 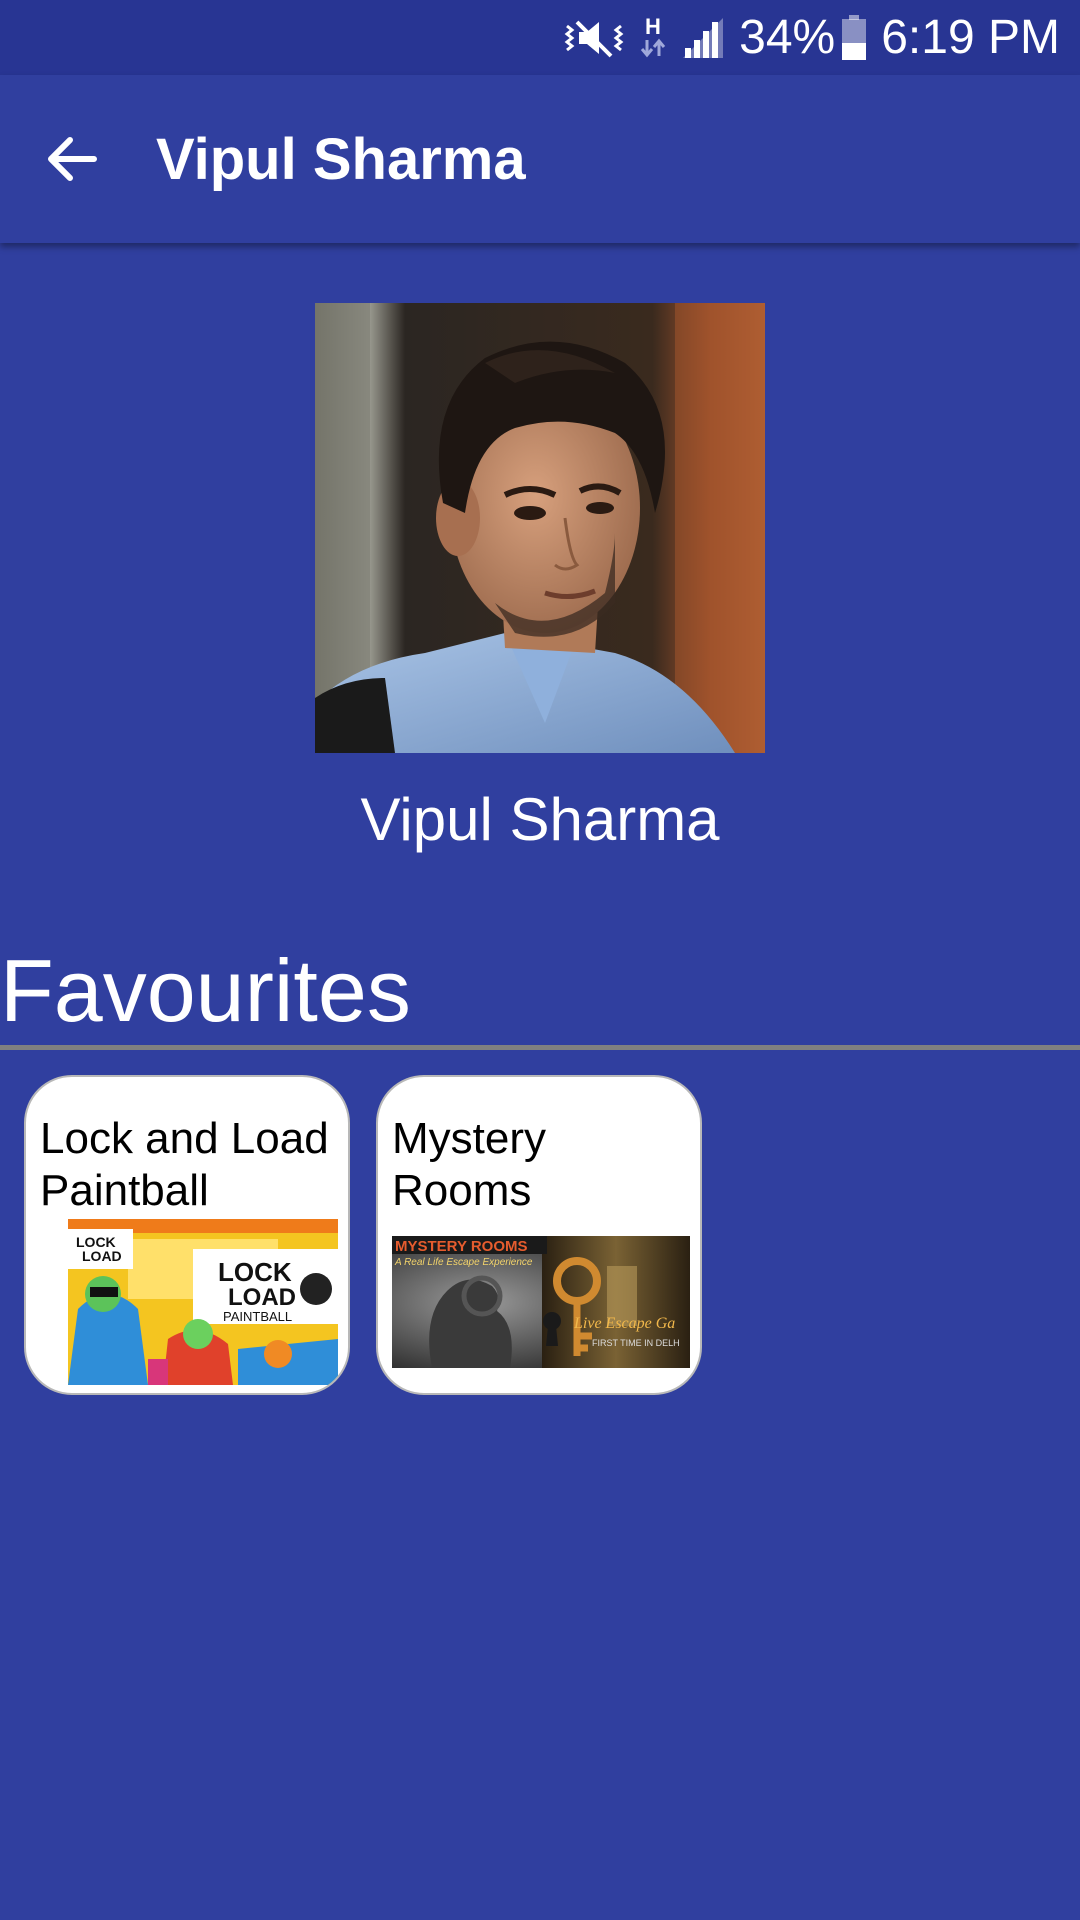 What do you see at coordinates (540, 819) in the screenshot?
I see `profile-name: Vipul Sharma` at bounding box center [540, 819].